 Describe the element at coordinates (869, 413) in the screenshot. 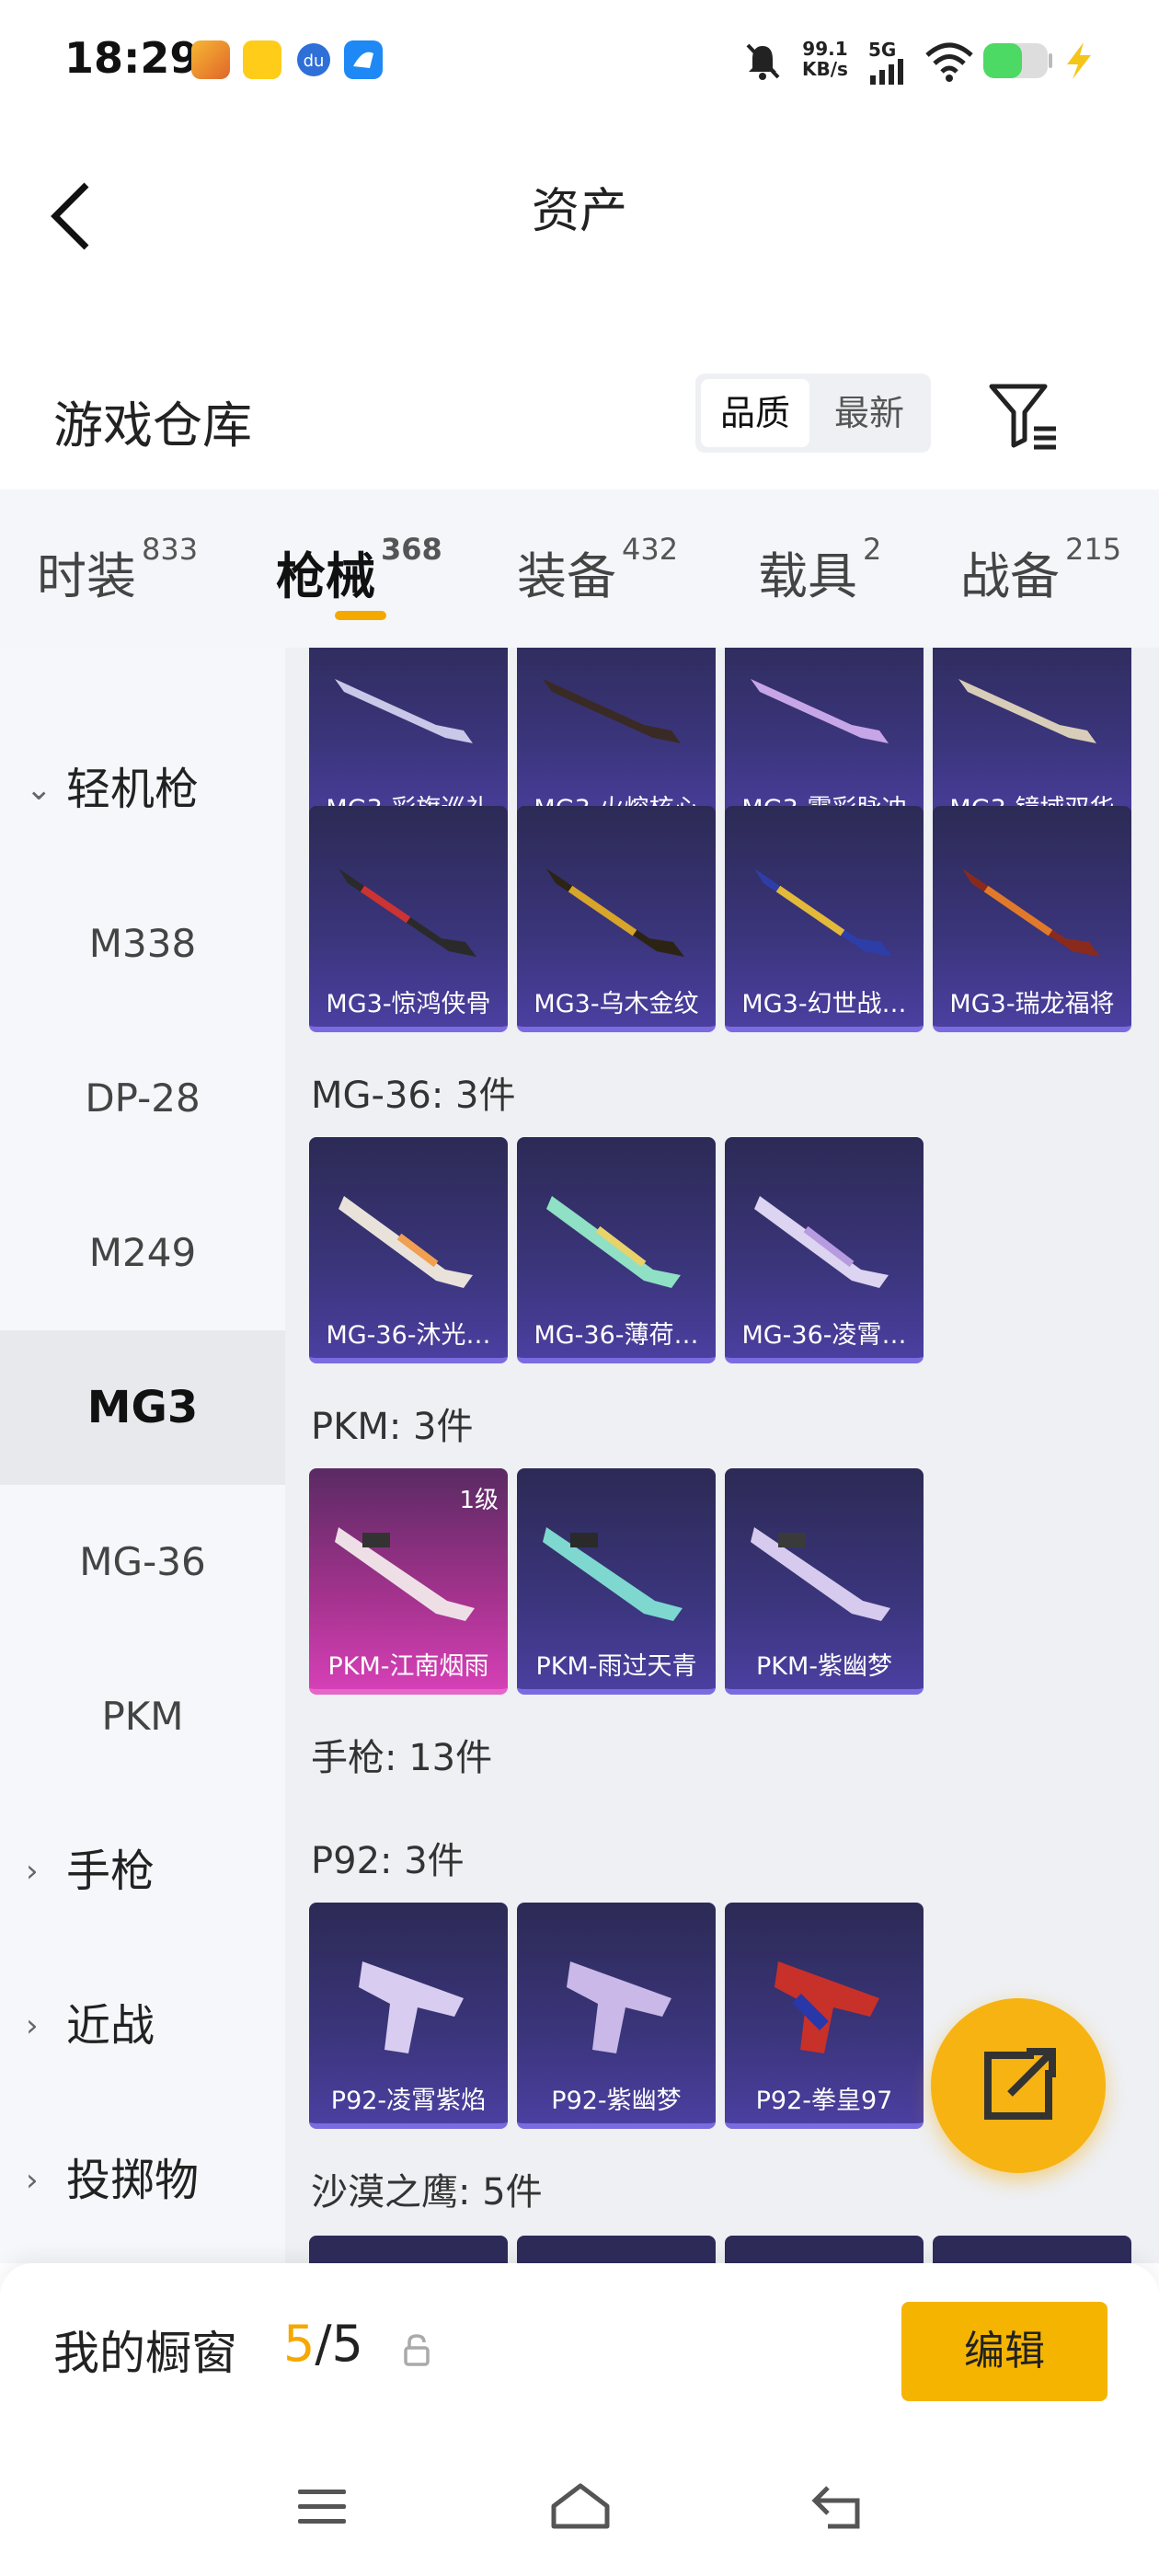

I see `sort-newest-button: 最新` at that location.